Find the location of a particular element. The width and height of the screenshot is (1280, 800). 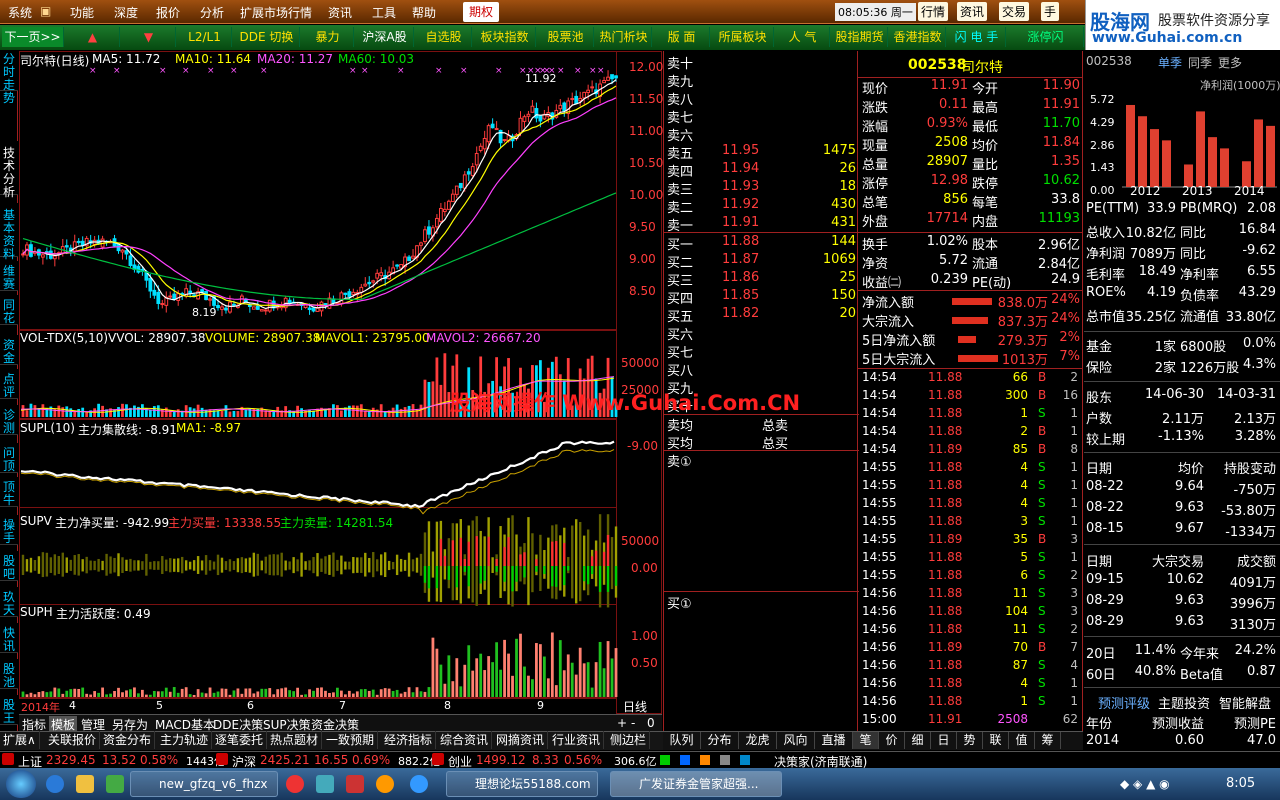

buy-price: 11.87 is located at coordinates (740, 259).